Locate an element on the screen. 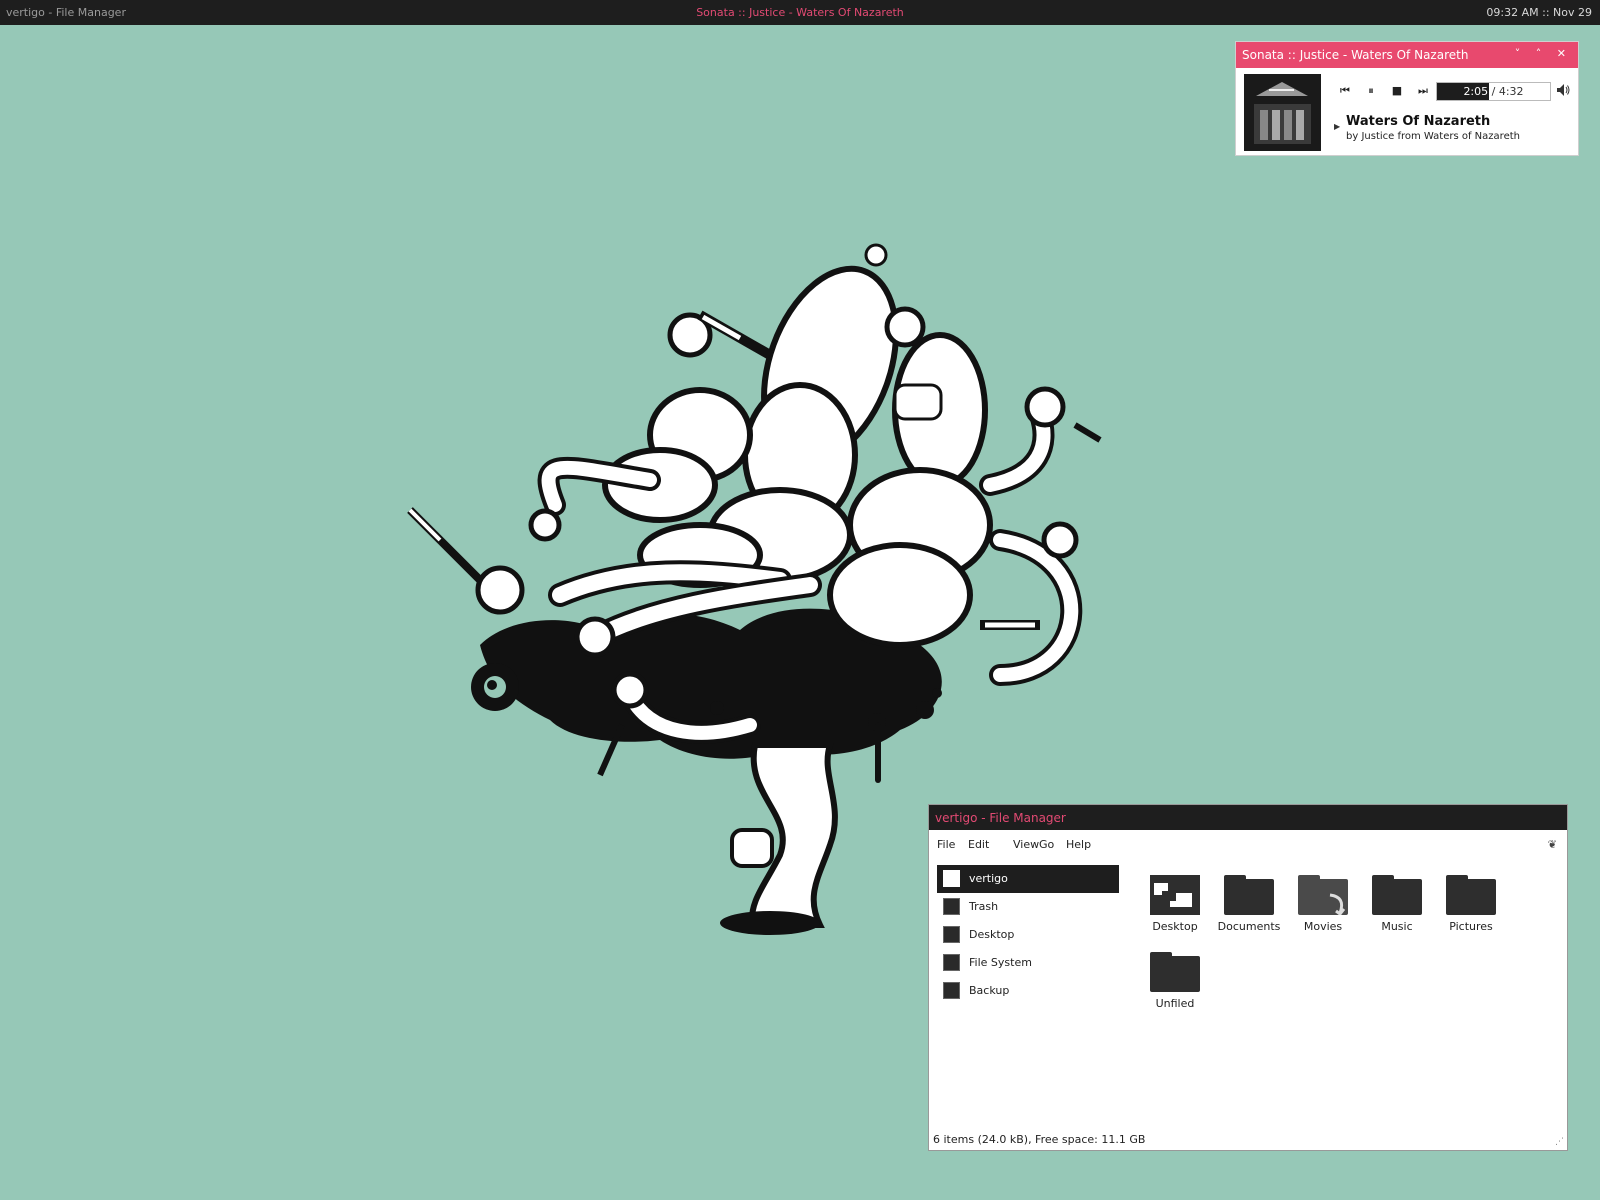 The width and height of the screenshot is (1600, 1200). sidebar-item-backup: Backup is located at coordinates (1028, 991).